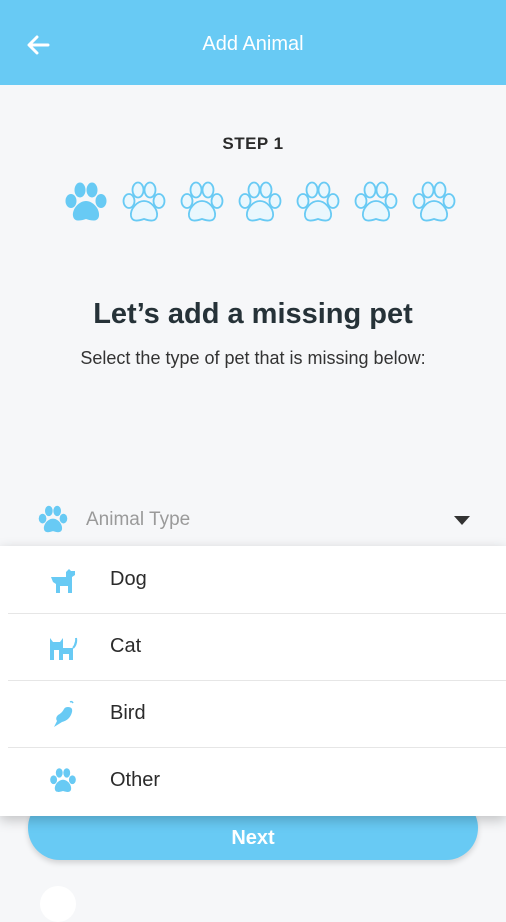  I want to click on option-label: Bird, so click(128, 713).